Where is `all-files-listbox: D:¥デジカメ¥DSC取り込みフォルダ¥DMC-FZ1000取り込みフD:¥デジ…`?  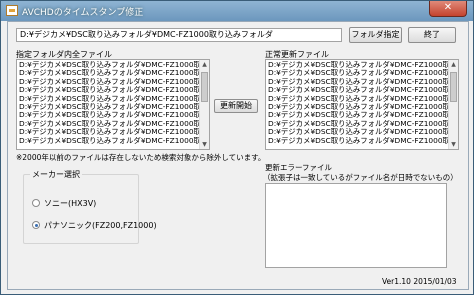 all-files-listbox: D:¥デジカメ¥DSC取り込みフォルダ¥DMC-FZ1000取り込みフD:¥デジ… is located at coordinates (113, 104).